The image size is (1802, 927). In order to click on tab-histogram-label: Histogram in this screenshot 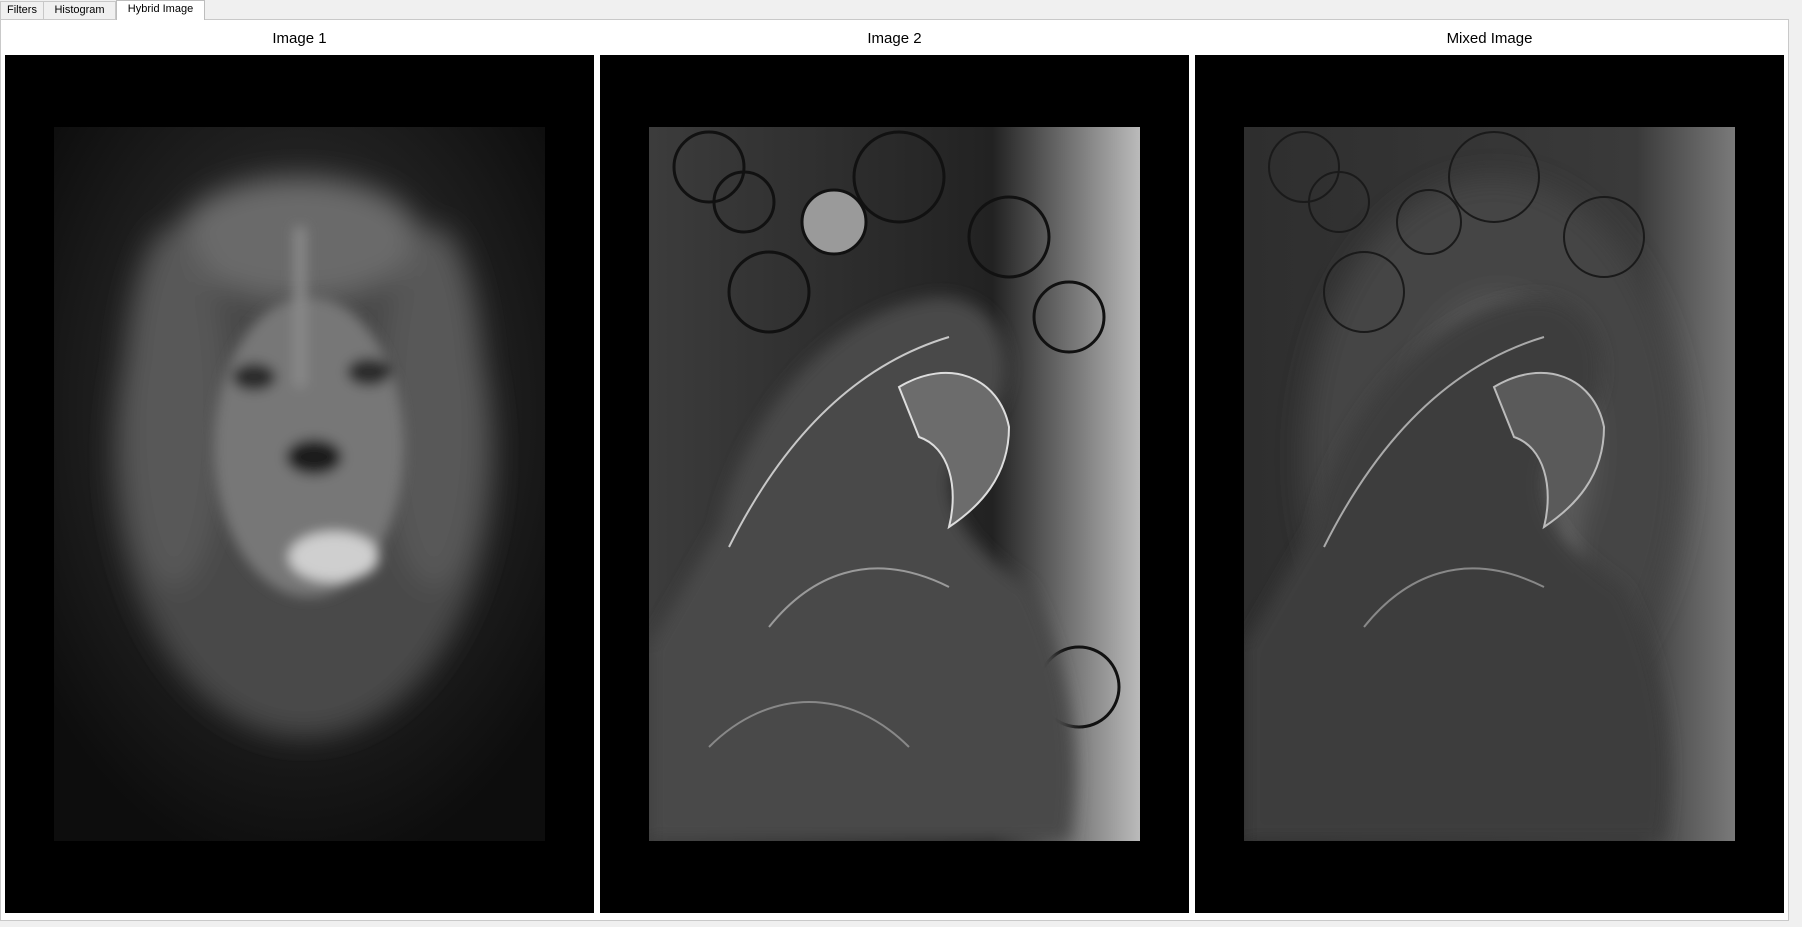, I will do `click(79, 10)`.